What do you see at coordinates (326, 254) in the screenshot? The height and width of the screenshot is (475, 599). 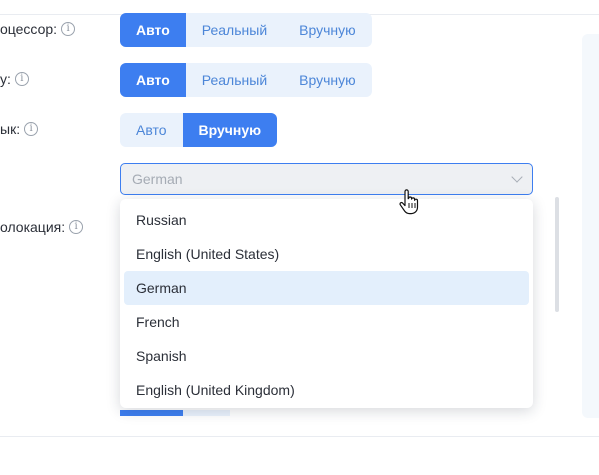 I see `language-option-english-us: English (United States)` at bounding box center [326, 254].